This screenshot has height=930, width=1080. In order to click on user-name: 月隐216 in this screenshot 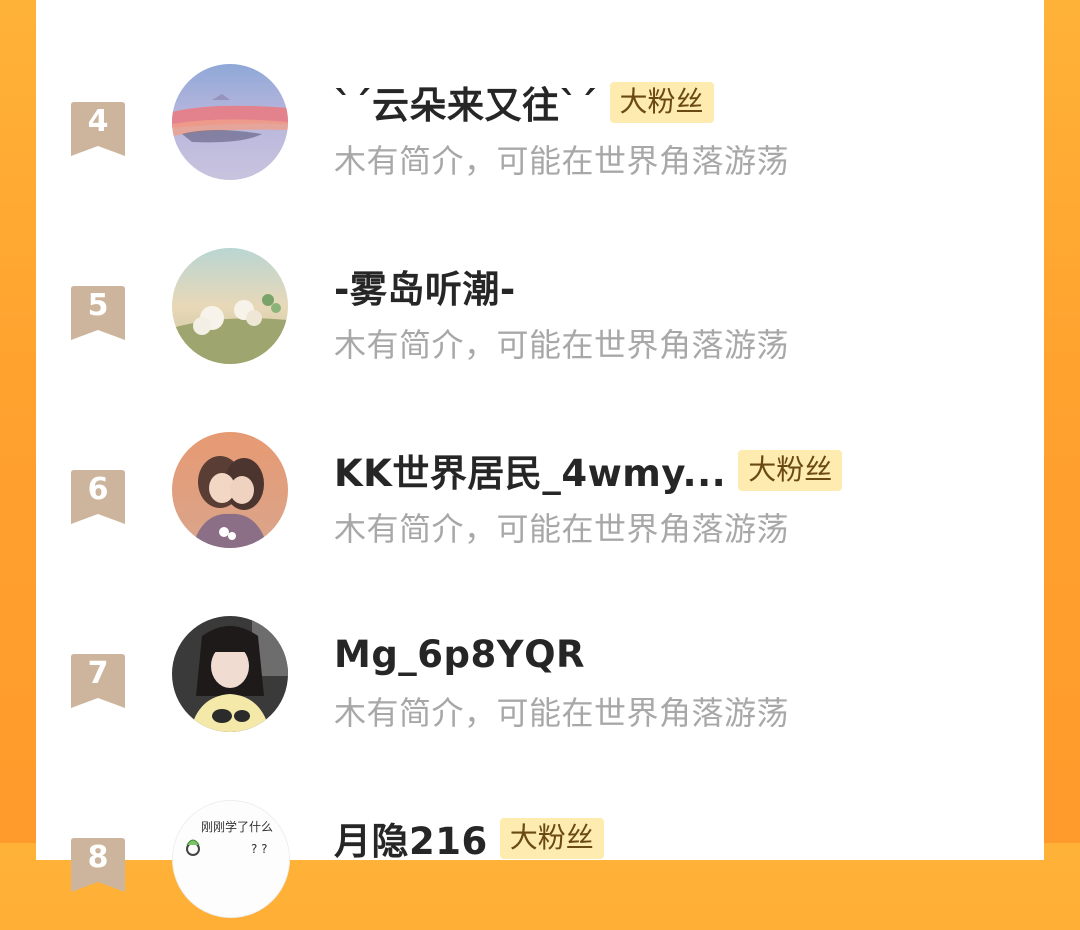, I will do `click(411, 838)`.